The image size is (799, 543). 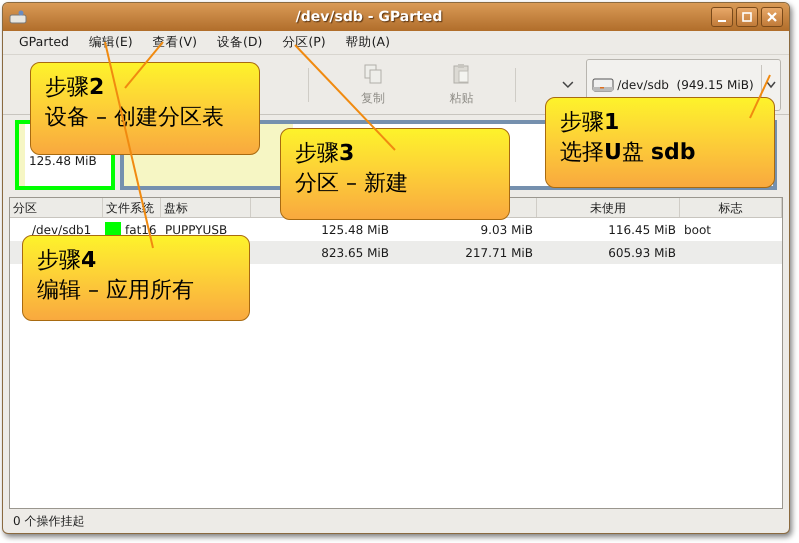 What do you see at coordinates (608, 207) in the screenshot?
I see `column-header: 未使用` at bounding box center [608, 207].